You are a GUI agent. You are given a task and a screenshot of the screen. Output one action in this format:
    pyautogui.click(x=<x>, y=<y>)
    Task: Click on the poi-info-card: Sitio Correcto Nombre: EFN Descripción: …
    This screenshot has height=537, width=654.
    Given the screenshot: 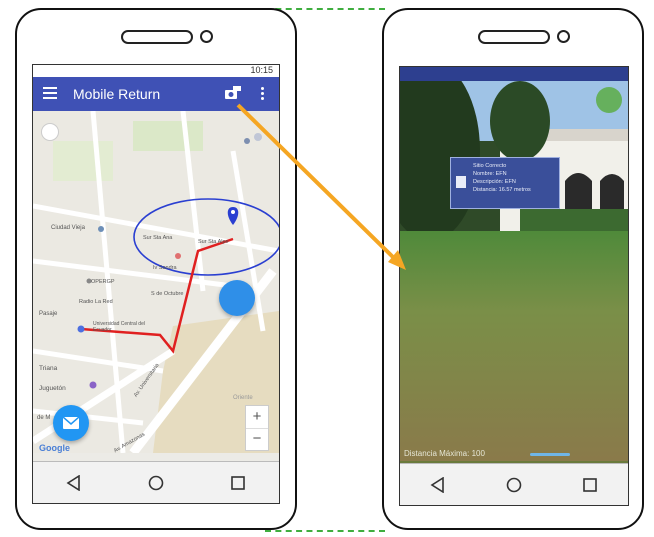 What is the action you would take?
    pyautogui.click(x=505, y=183)
    